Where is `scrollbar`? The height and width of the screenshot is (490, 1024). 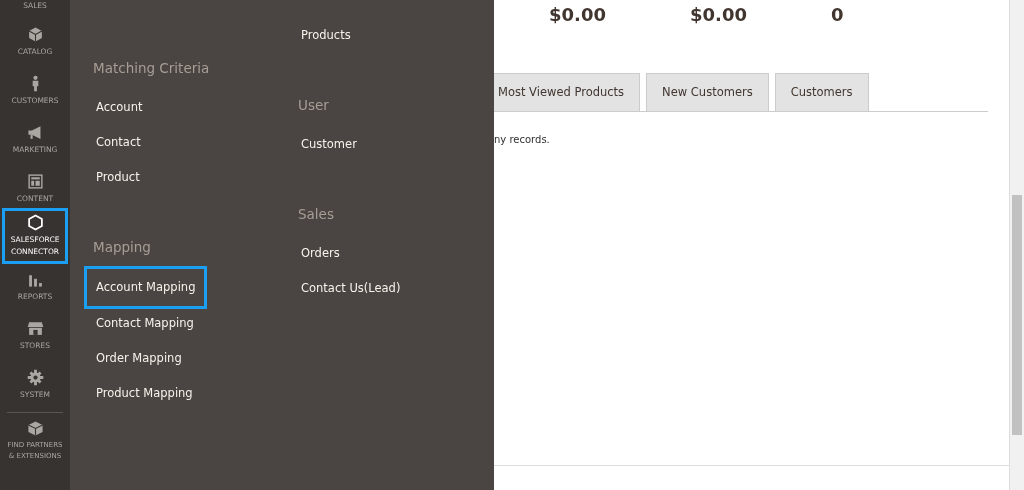
scrollbar is located at coordinates (1017, 245).